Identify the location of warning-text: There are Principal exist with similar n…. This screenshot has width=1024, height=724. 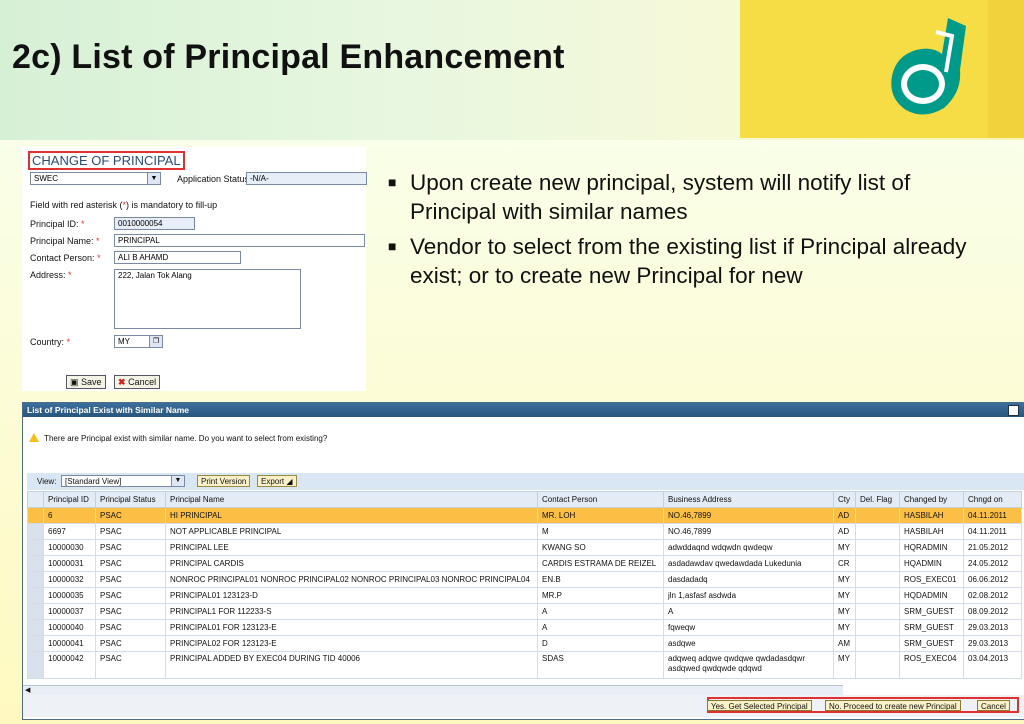
(186, 438).